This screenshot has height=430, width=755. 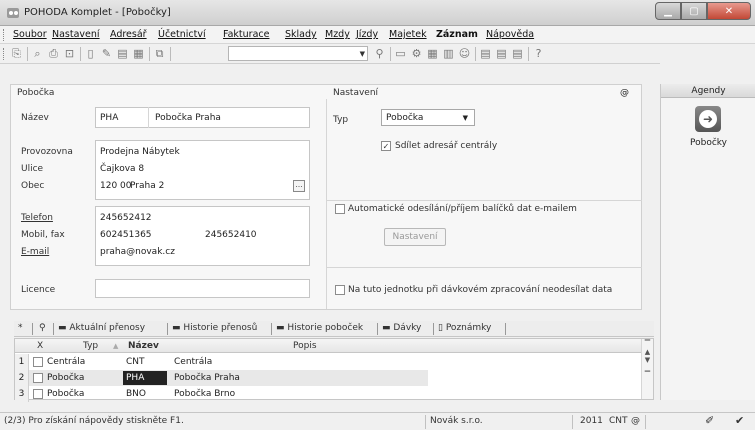 I want to click on menu-soubor: Soubor, so click(x=30, y=34).